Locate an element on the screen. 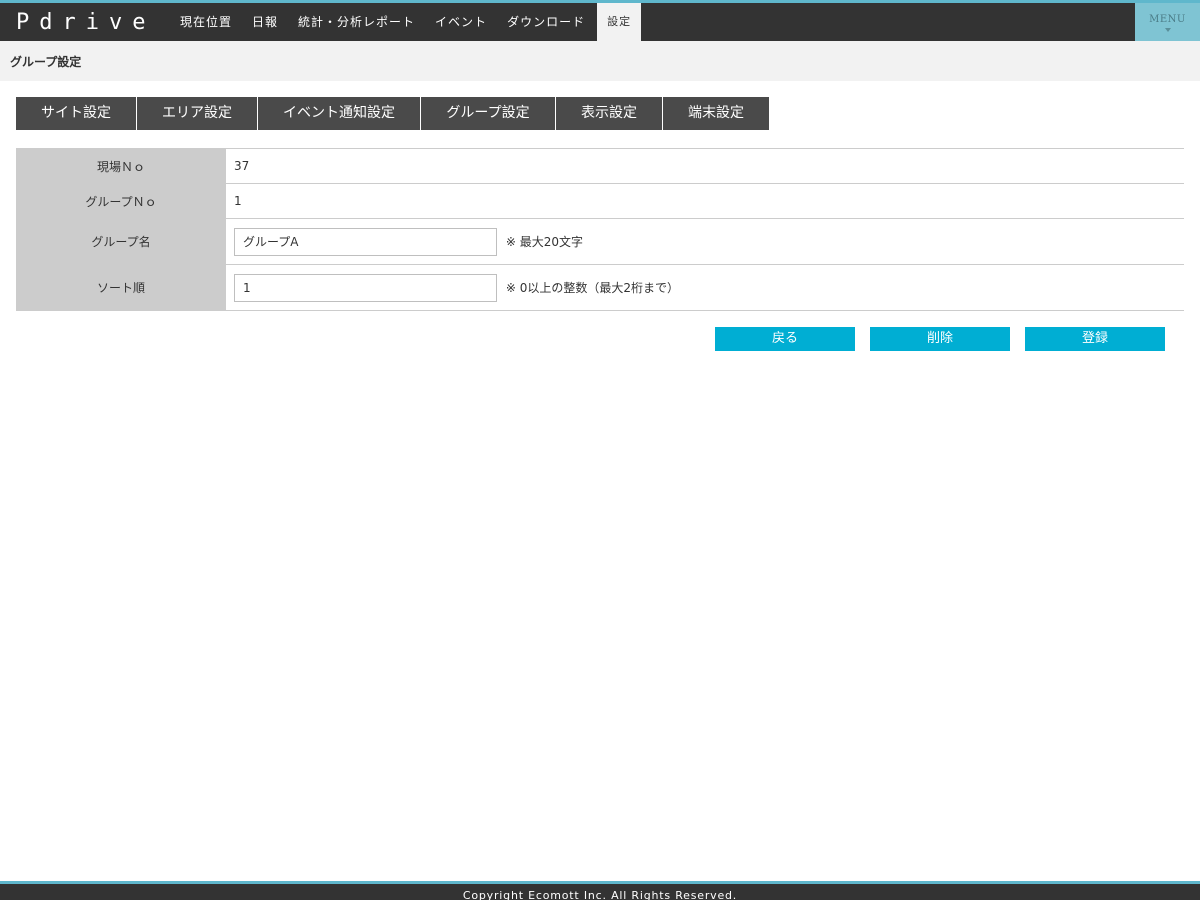 This screenshot has width=1200, height=900. delete-button: 削除 is located at coordinates (940, 339).